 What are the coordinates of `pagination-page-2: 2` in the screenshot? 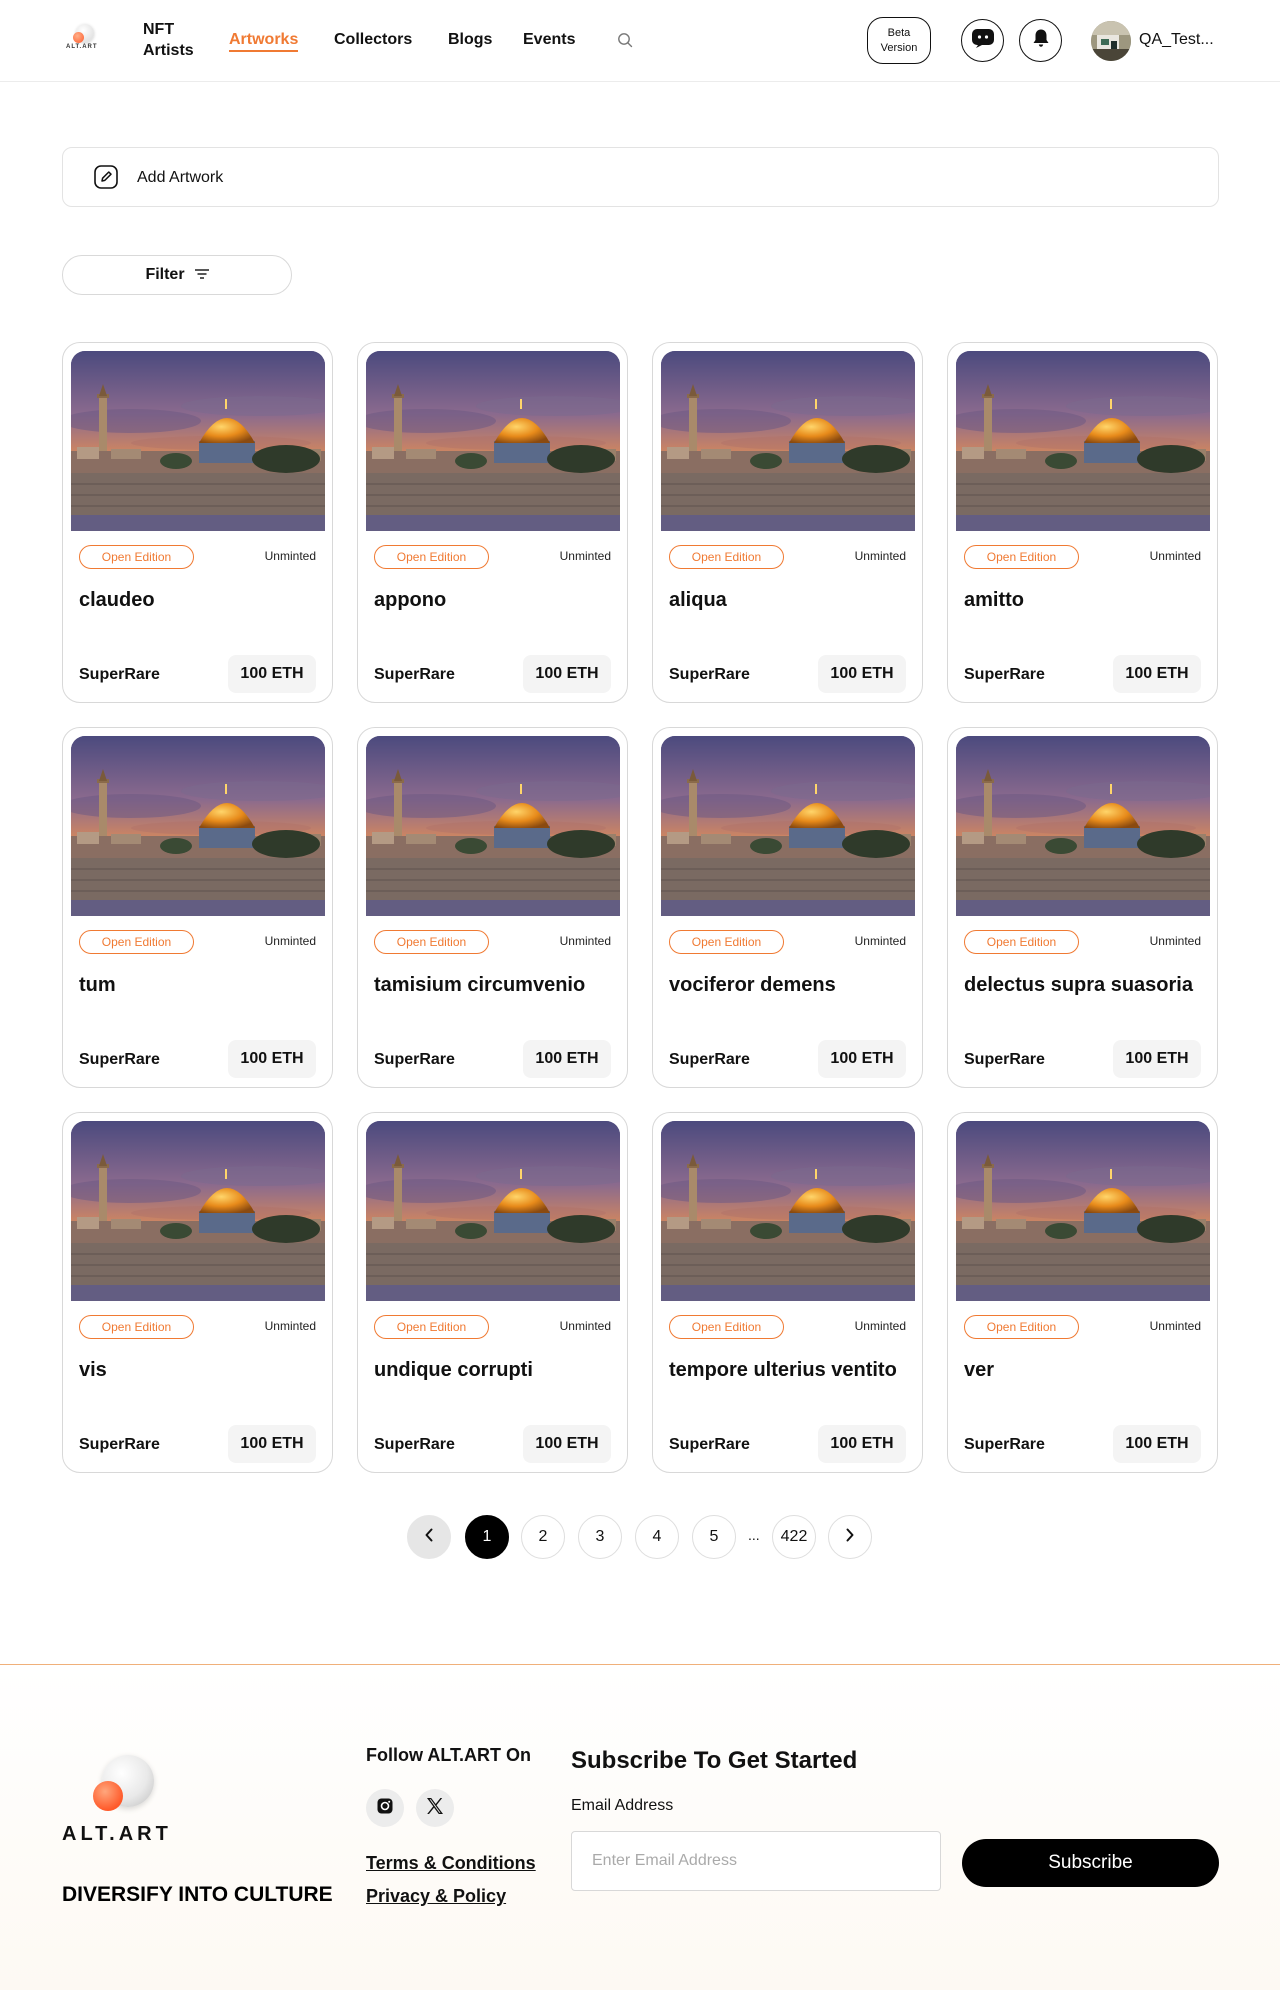 It's located at (543, 1537).